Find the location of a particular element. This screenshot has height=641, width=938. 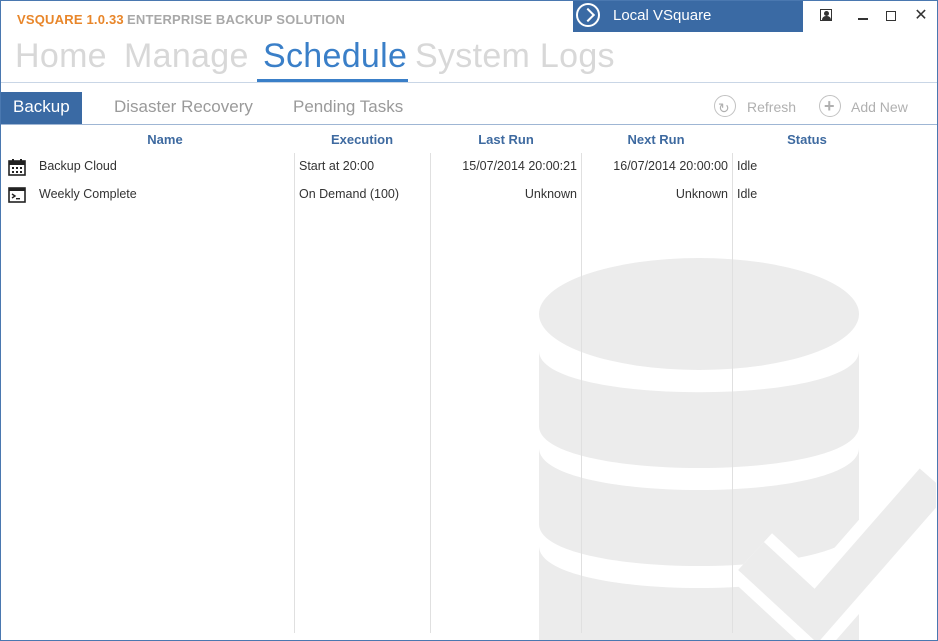

add-icon is located at coordinates (830, 106).